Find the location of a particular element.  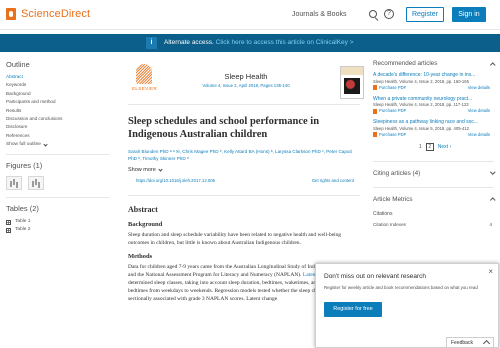

feedback-button: Feedback is located at coordinates (470, 342).